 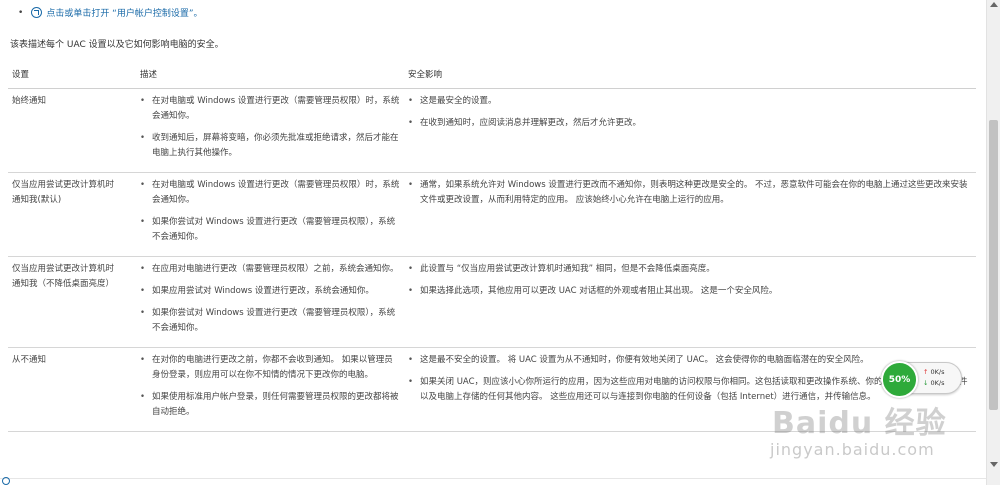 What do you see at coordinates (67, 389) in the screenshot?
I see `setting-cell: 从不通知` at bounding box center [67, 389].